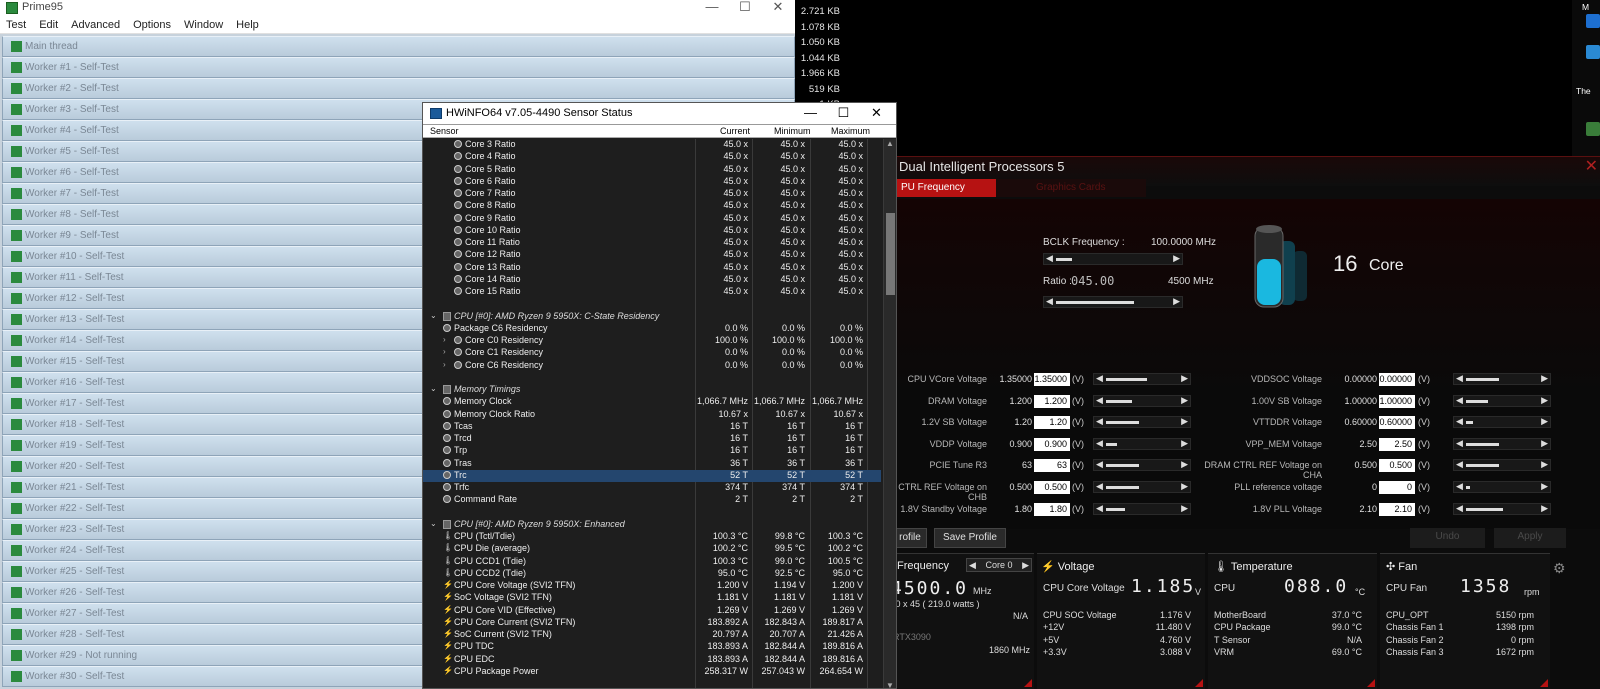  I want to click on scroll-down-icon: ▼, so click(890, 684).